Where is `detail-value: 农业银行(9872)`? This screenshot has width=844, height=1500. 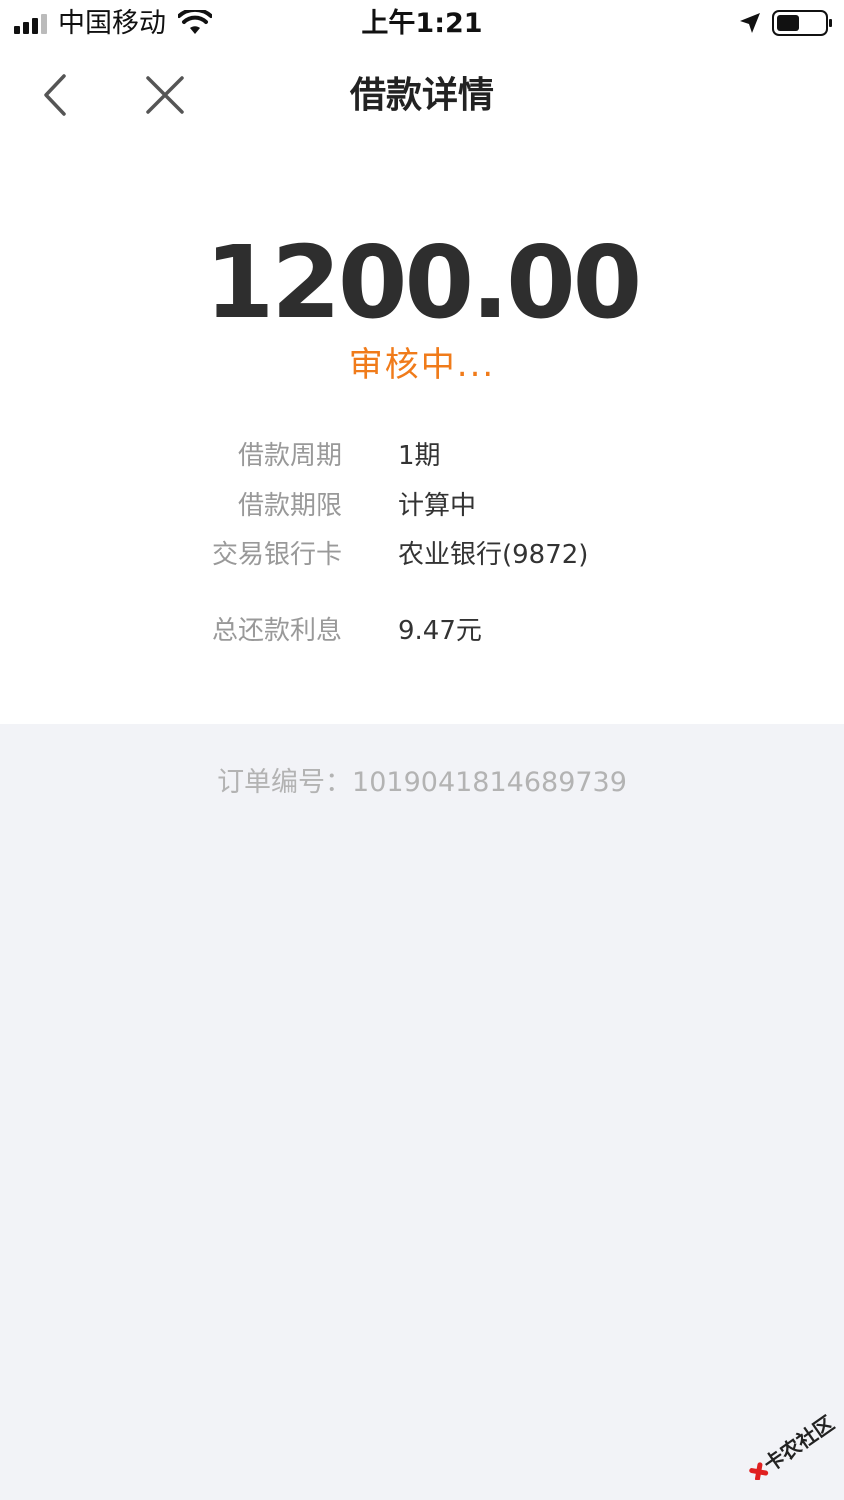
detail-value: 农业银行(9872) is located at coordinates (493, 555).